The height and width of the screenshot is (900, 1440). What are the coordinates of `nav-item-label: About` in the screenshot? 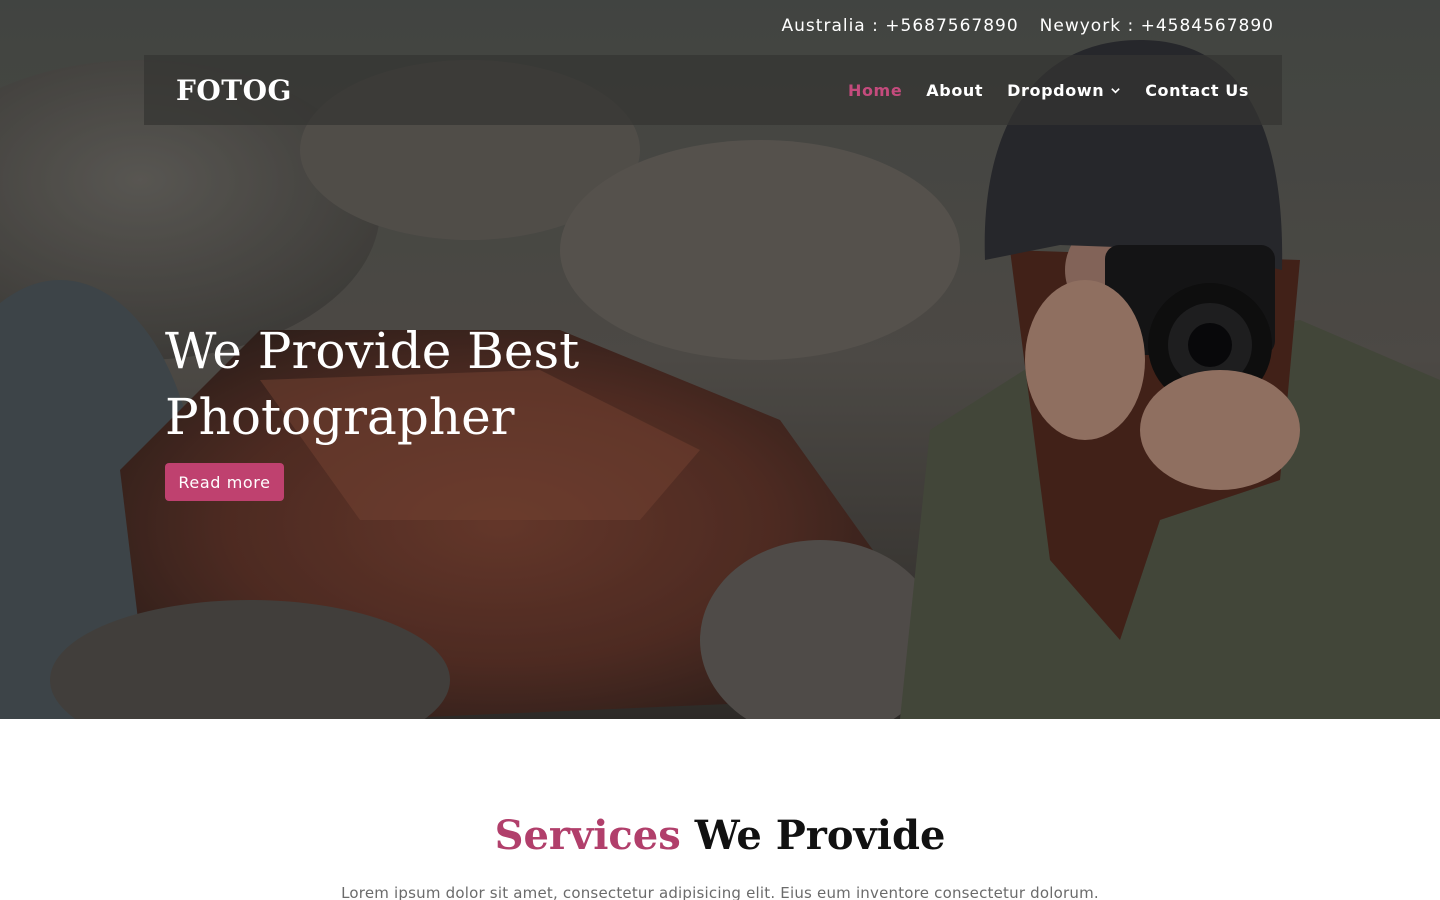 It's located at (955, 90).